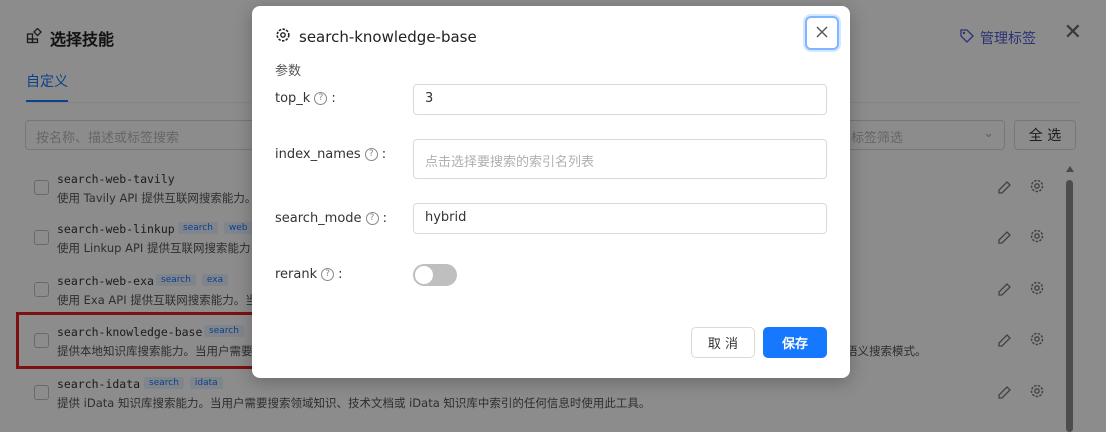 This screenshot has width=1106, height=432. I want to click on gear-icon, so click(283, 37).